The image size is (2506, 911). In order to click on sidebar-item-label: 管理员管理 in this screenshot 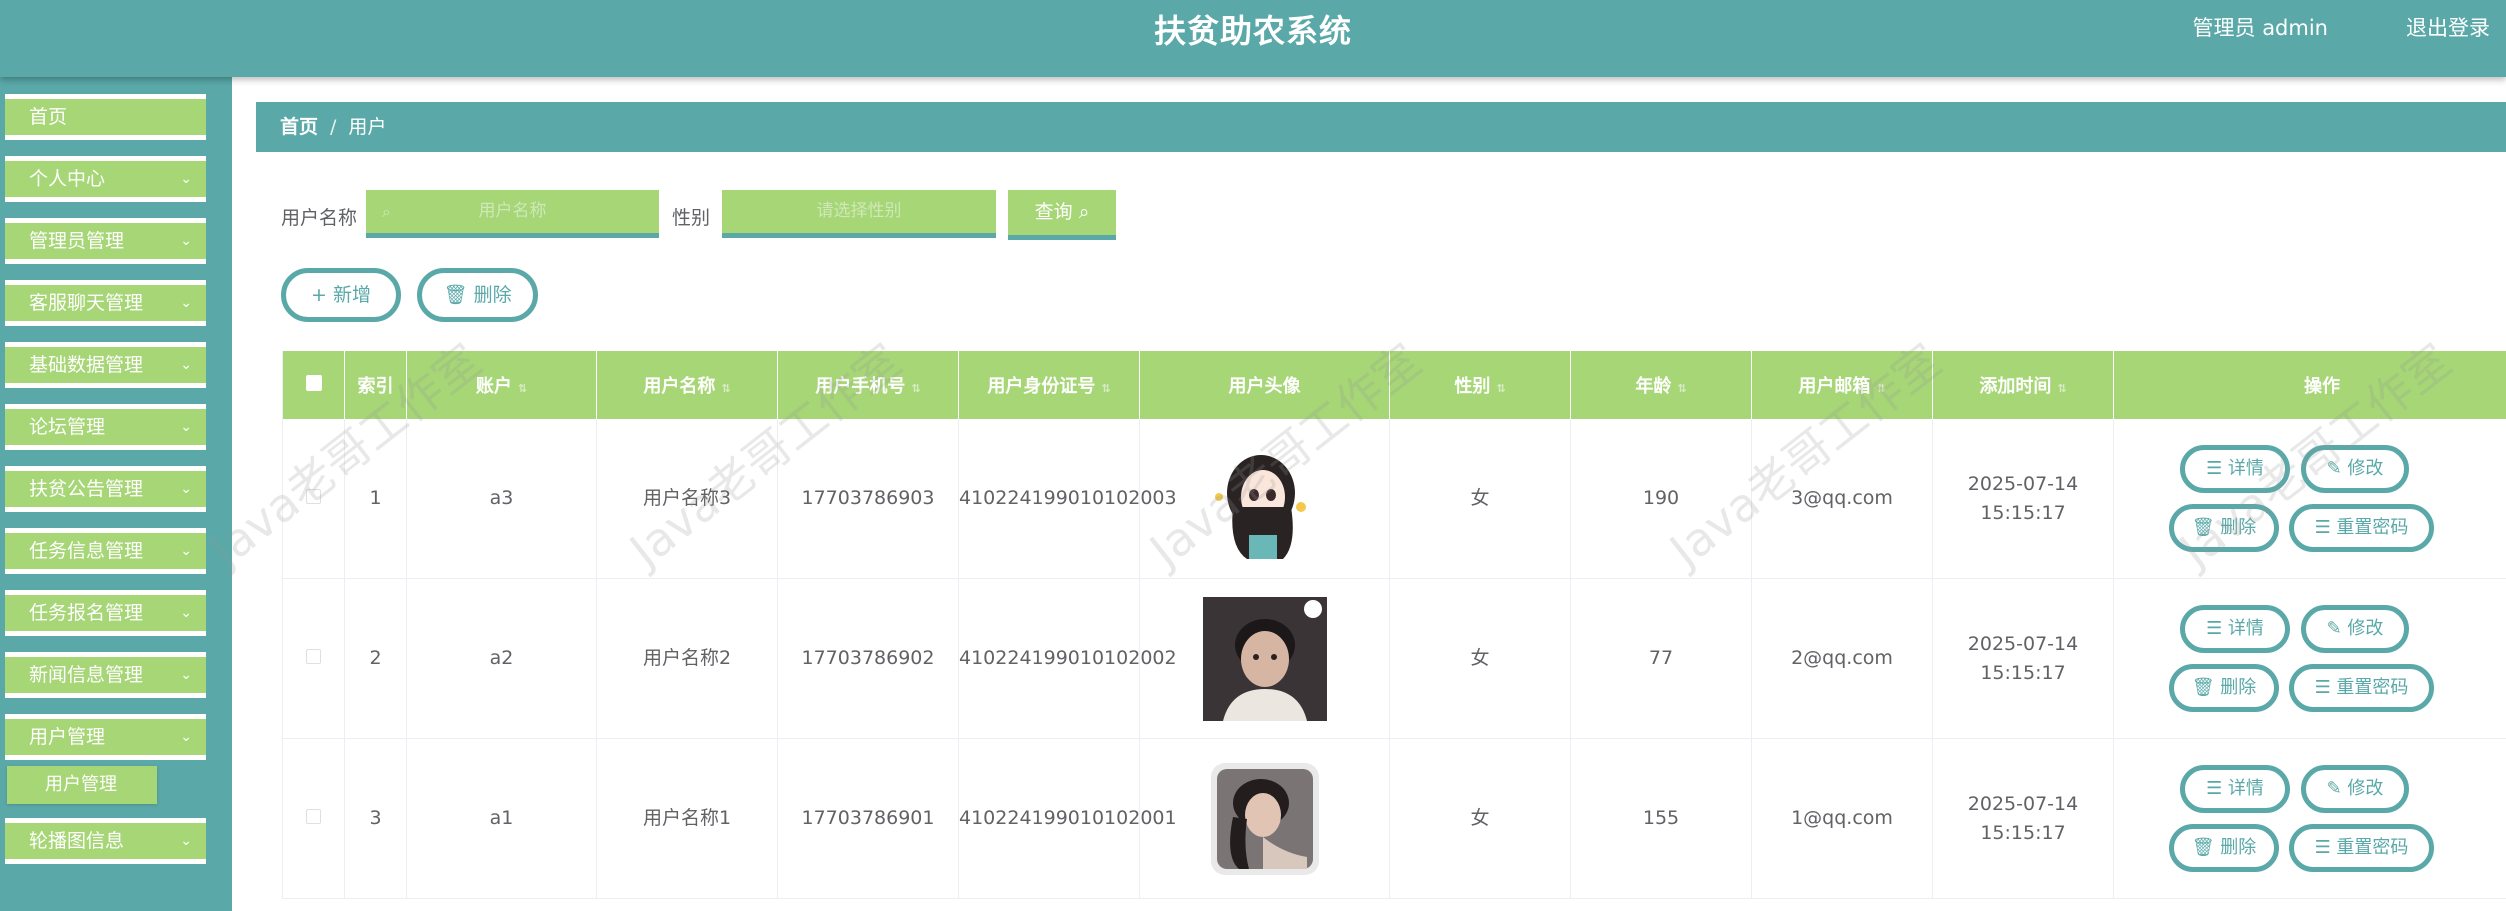, I will do `click(77, 241)`.